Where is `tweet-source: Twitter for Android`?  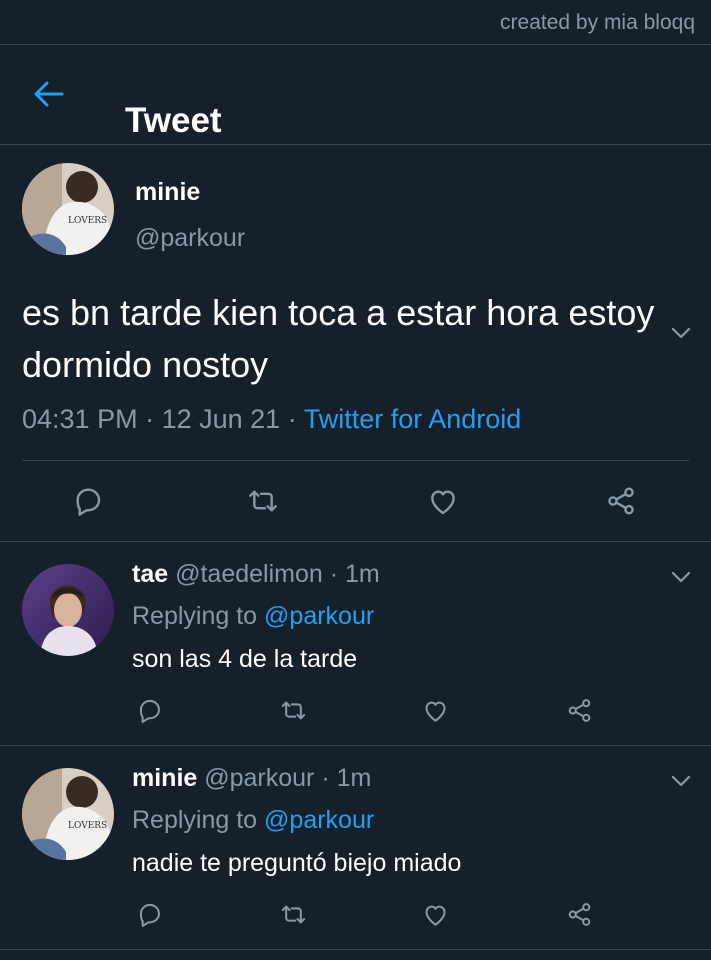
tweet-source: Twitter for Android is located at coordinates (413, 419).